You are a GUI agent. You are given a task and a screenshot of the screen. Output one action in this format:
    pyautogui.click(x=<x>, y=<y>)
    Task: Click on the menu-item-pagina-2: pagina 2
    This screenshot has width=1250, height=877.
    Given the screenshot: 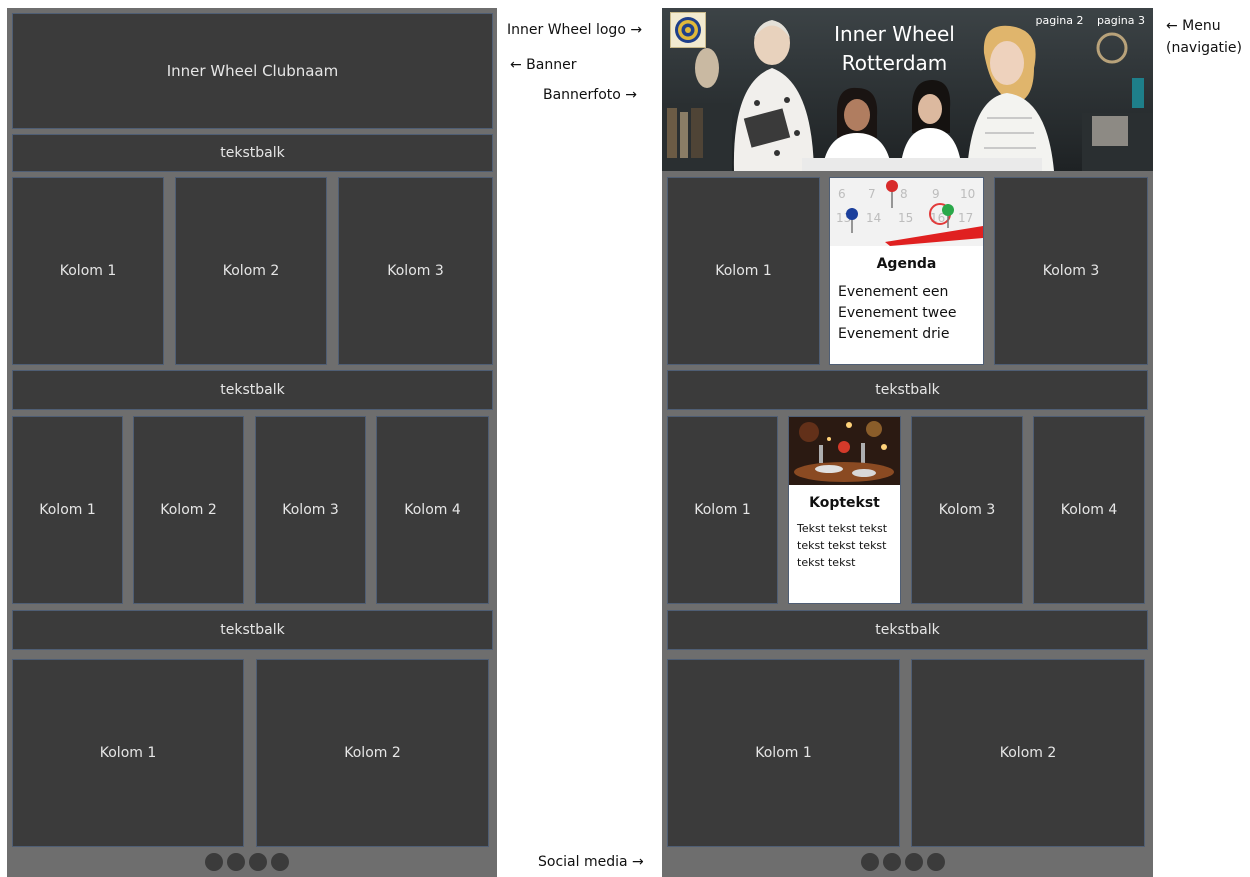 What is the action you would take?
    pyautogui.click(x=1060, y=20)
    